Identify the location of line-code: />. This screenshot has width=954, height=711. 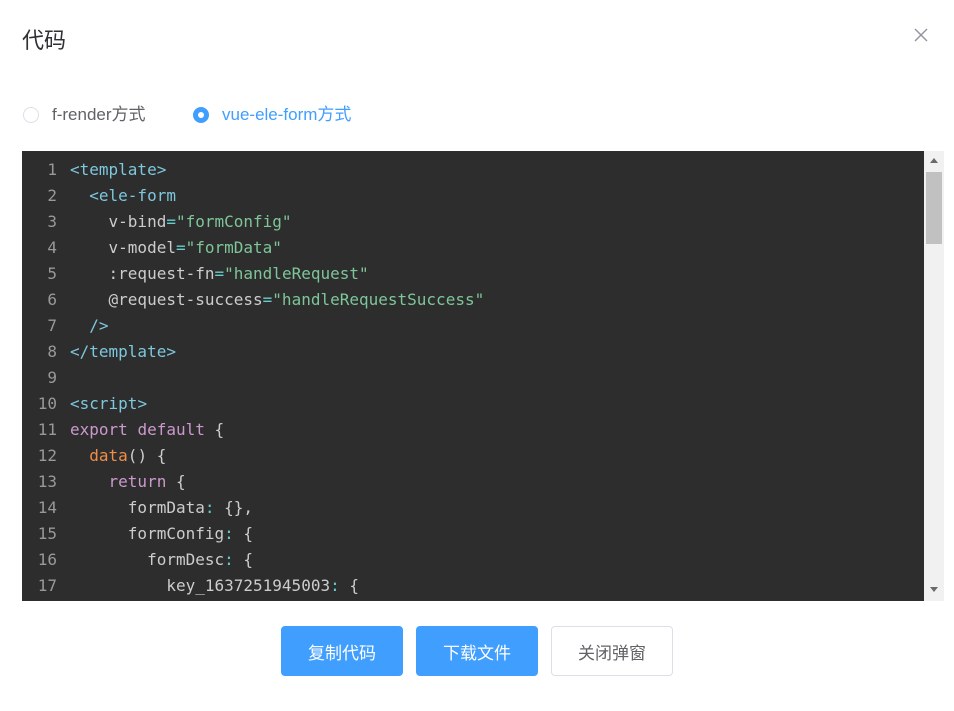
(89, 326).